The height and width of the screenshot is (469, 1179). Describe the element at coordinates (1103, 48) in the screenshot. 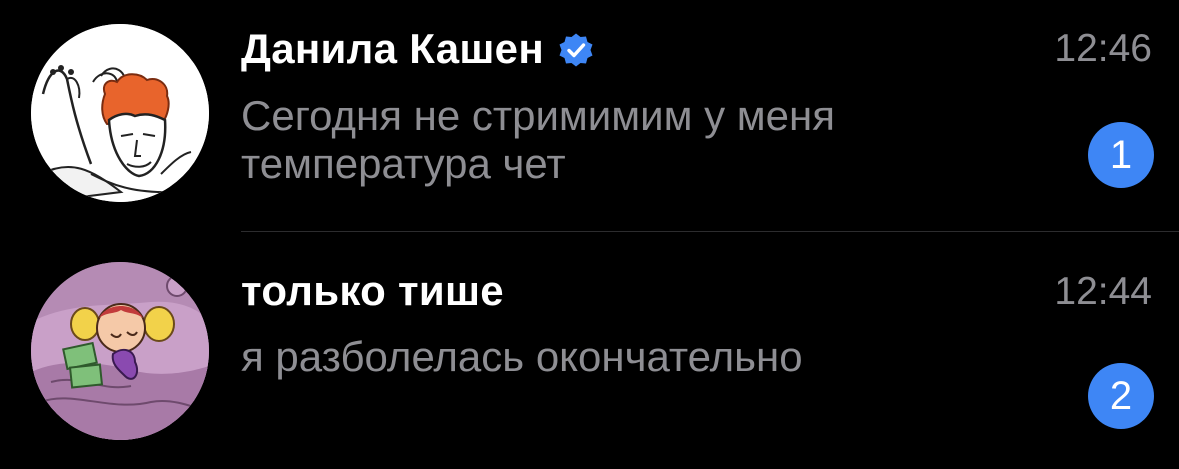

I see `chat-time: 12:46` at that location.